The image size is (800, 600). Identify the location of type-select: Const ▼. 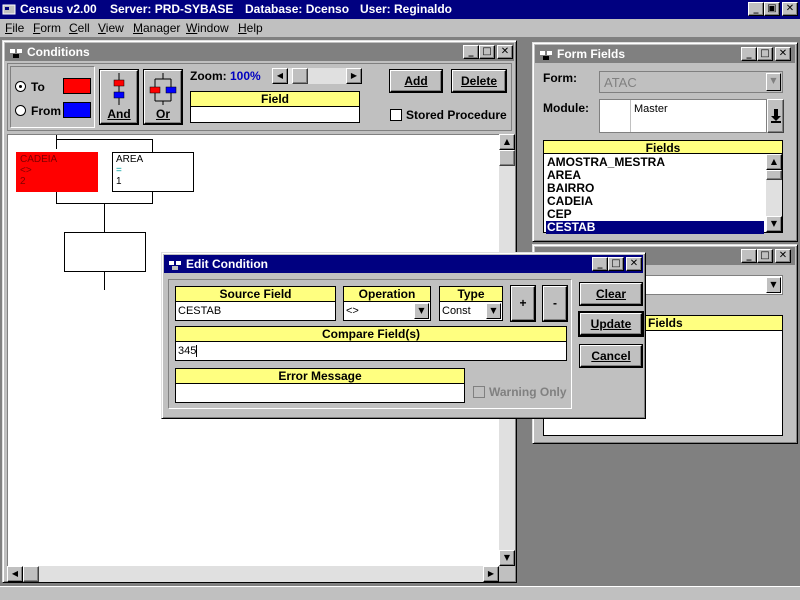
(471, 311).